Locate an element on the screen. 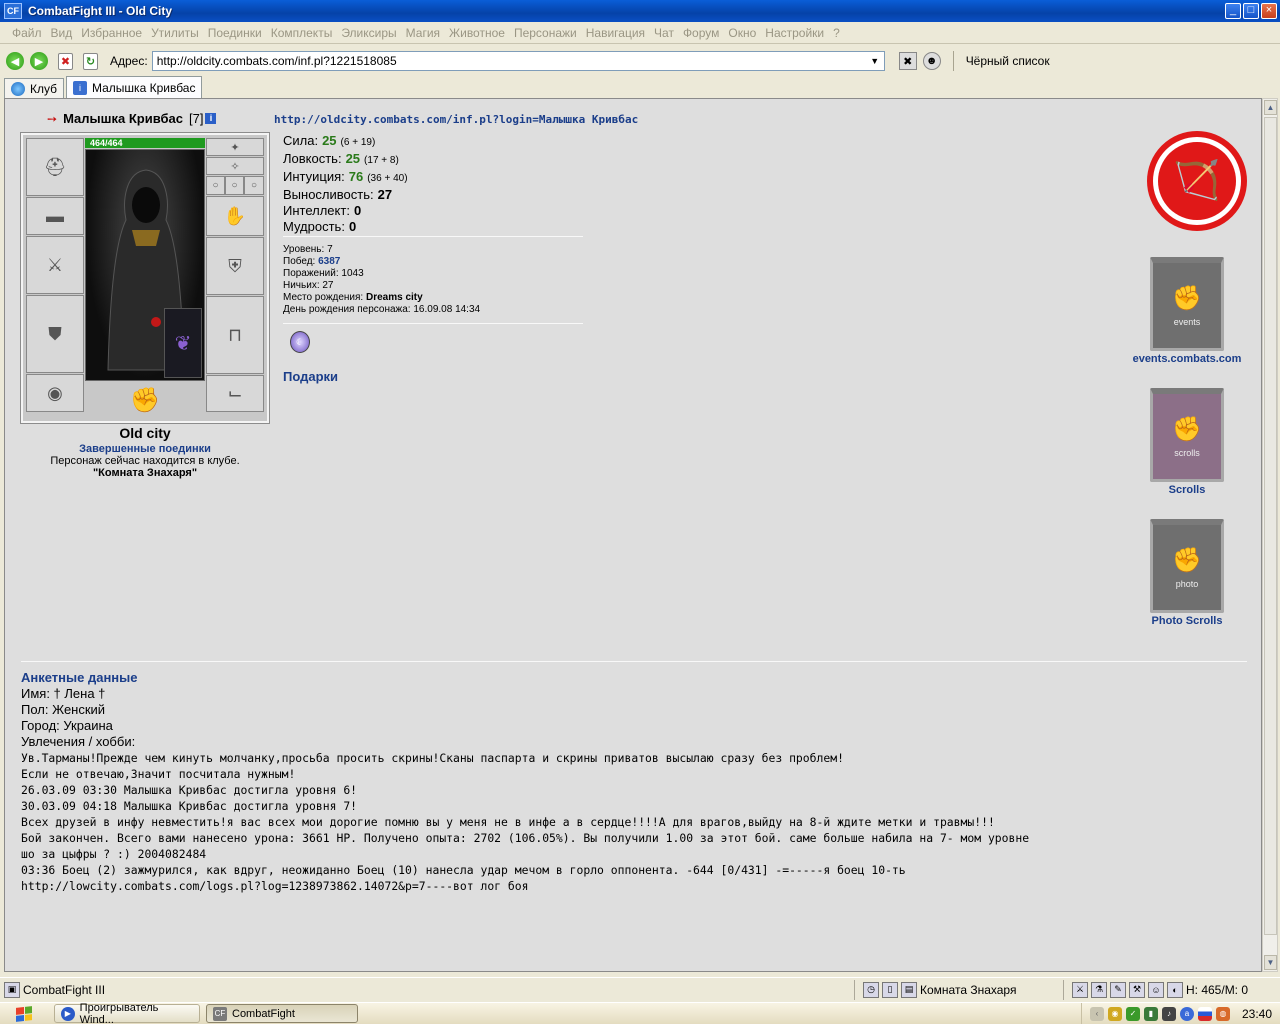  armor-slot: ⛊ is located at coordinates (55, 334).